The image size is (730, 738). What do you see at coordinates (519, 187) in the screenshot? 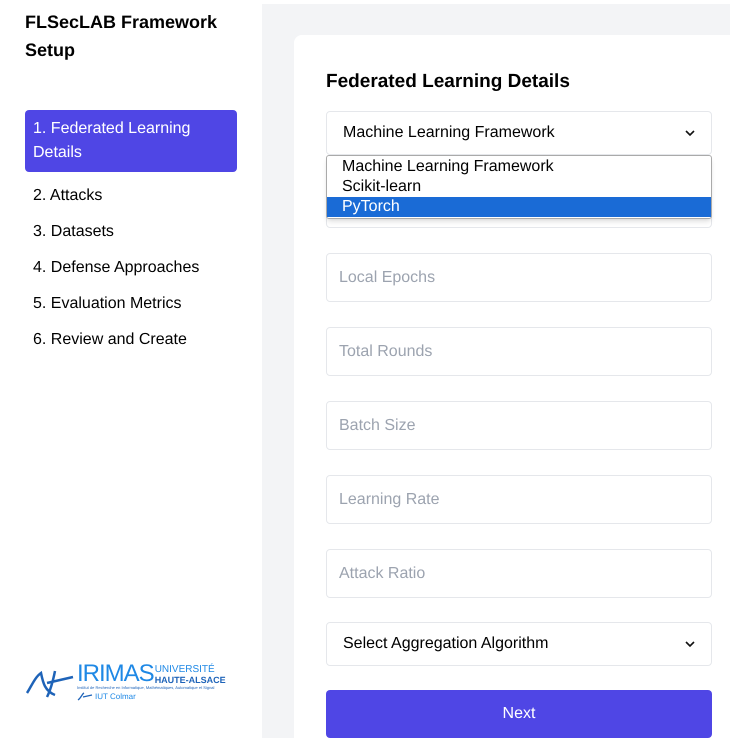
I see `dropdown-option: Scikit-learn` at bounding box center [519, 187].